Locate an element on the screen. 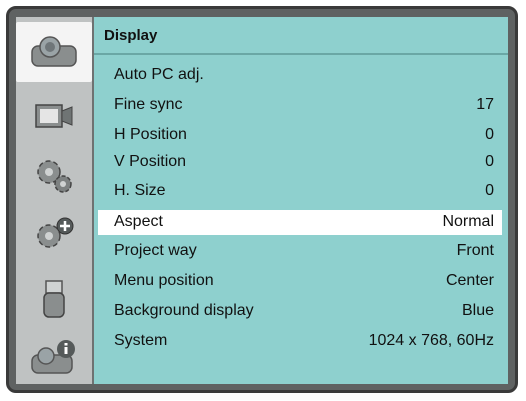 This screenshot has height=401, width=526. sidebar-item-expanded is located at coordinates (54, 235).